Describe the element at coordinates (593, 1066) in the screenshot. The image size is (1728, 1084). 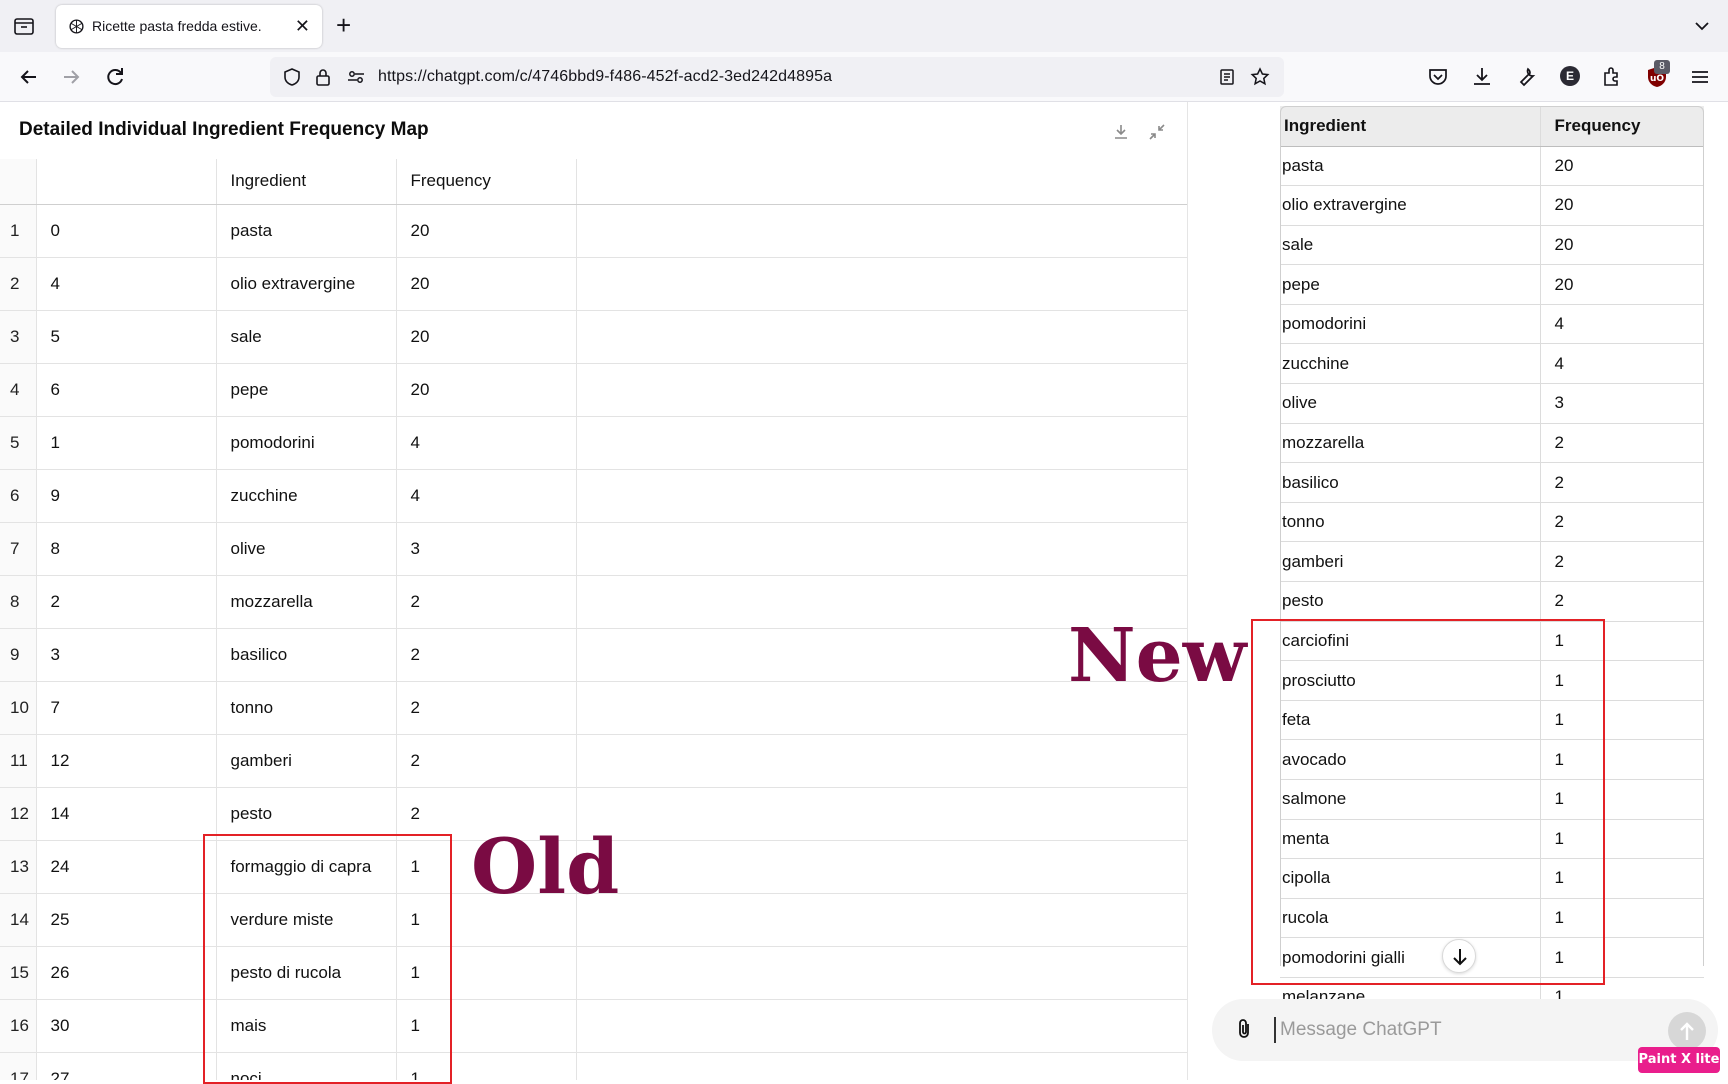
I see `table-row: 17 27 noci 1` at that location.